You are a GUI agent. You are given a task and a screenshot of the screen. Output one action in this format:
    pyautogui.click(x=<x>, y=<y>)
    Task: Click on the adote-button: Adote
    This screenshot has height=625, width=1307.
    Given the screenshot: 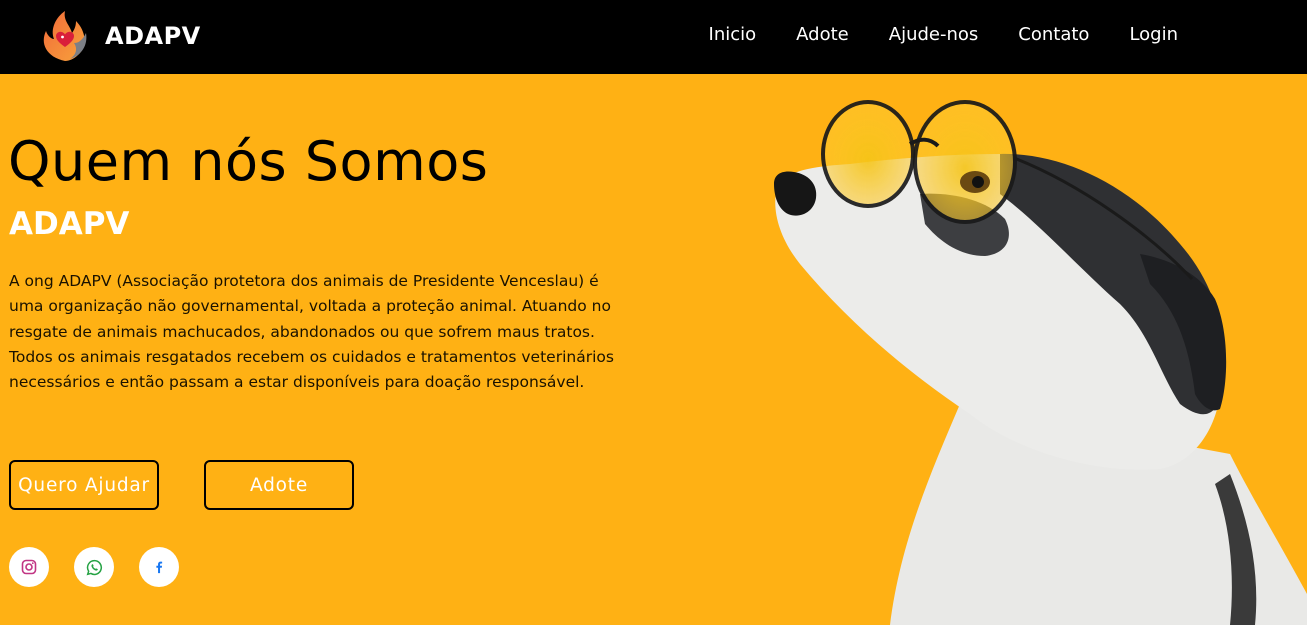 What is the action you would take?
    pyautogui.click(x=279, y=485)
    